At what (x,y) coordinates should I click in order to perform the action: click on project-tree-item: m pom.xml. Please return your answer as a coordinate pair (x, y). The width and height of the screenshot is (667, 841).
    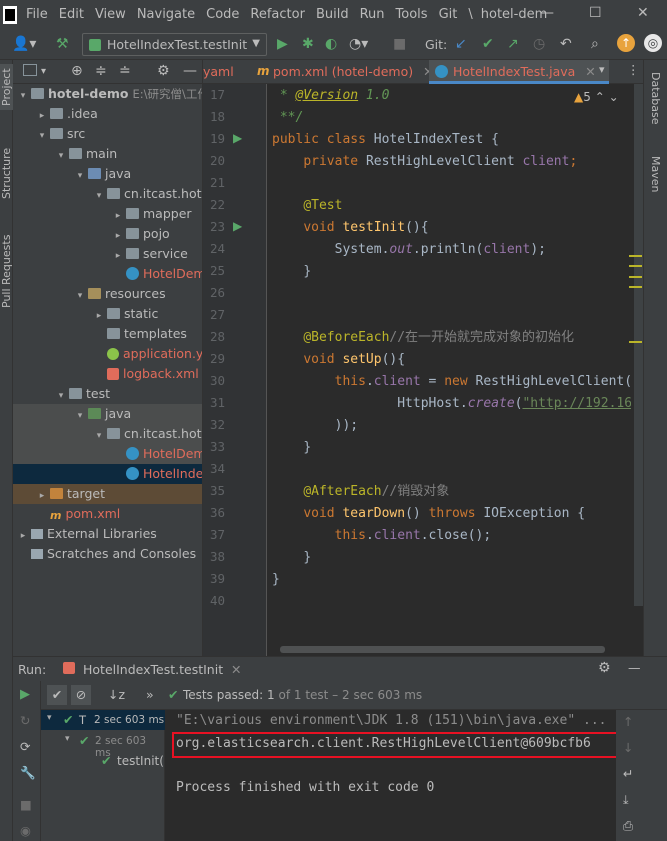
    Looking at the image, I should click on (107, 514).